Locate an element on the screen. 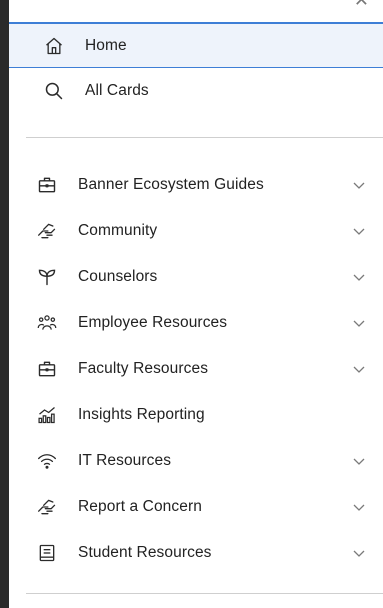  menu-item-report-a-concern: Report a Concern is located at coordinates (196, 507).